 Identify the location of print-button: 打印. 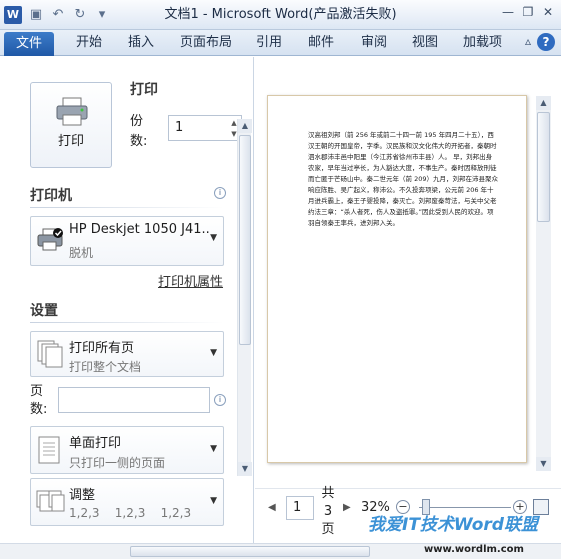
(71, 125).